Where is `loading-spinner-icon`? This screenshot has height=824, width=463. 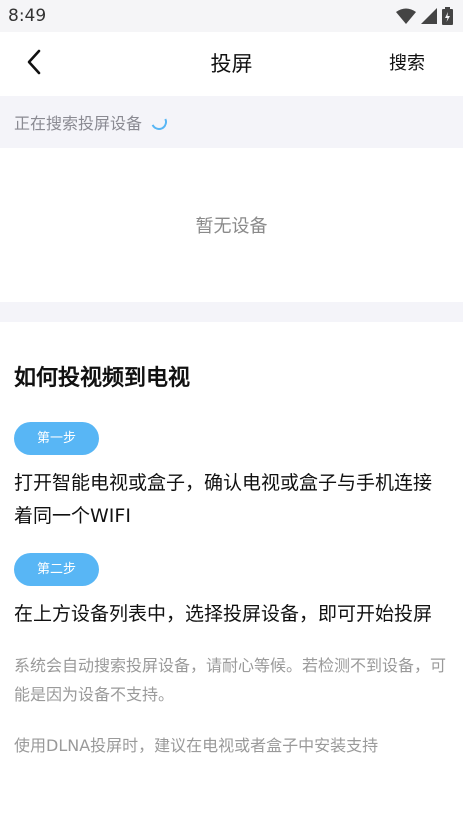 loading-spinner-icon is located at coordinates (159, 122).